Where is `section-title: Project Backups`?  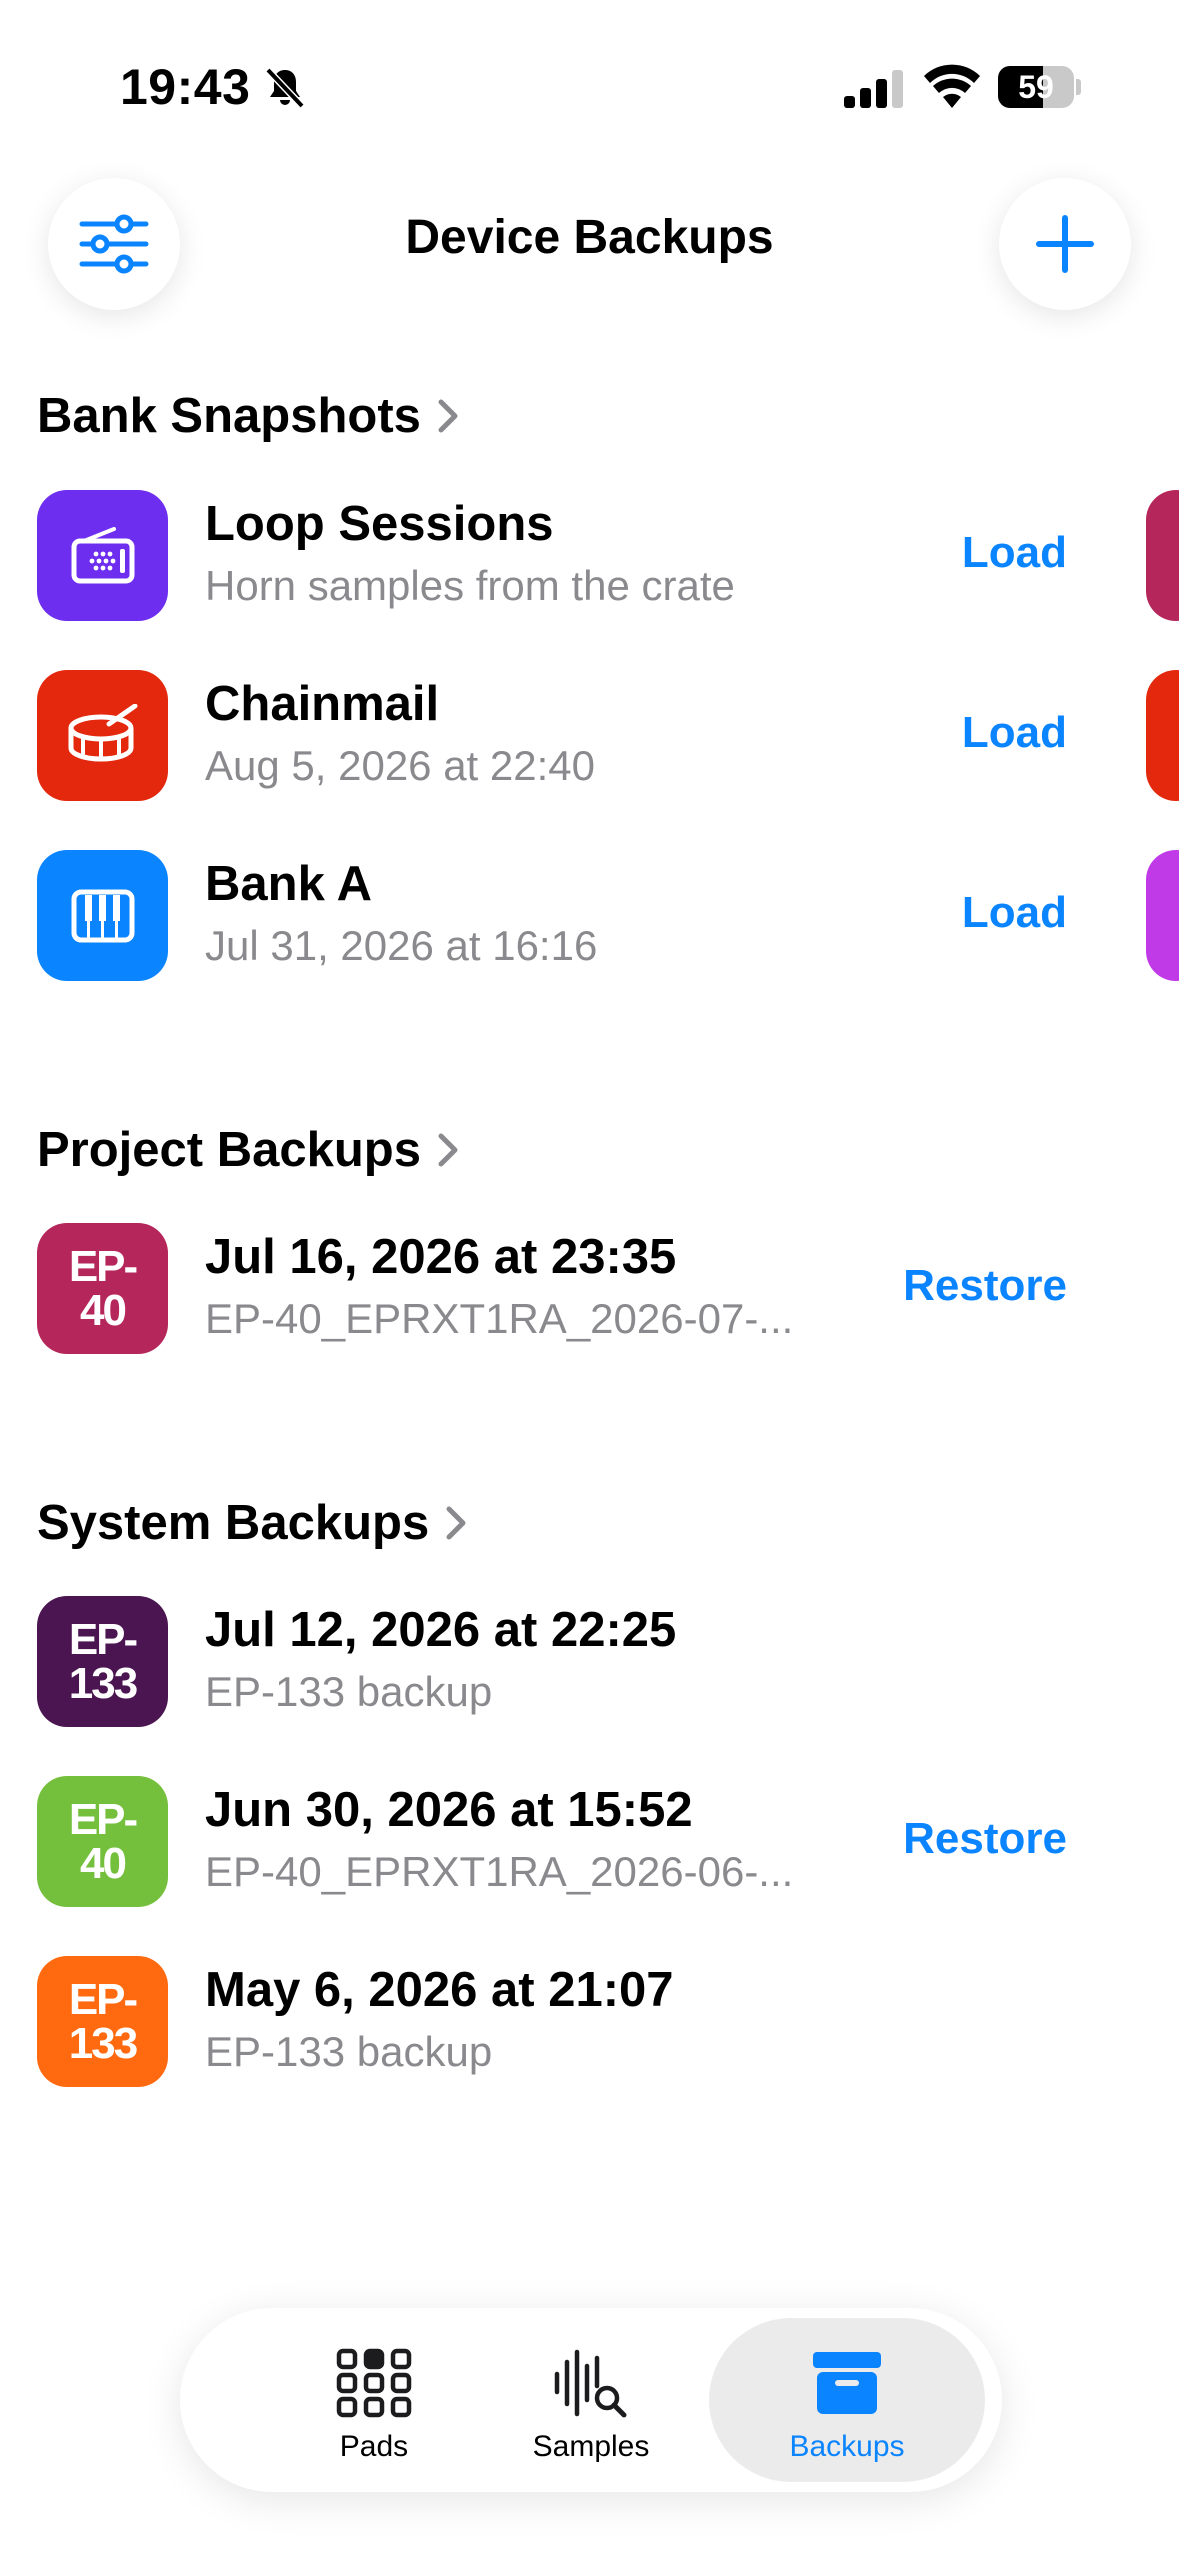
section-title: Project Backups is located at coordinates (229, 1150).